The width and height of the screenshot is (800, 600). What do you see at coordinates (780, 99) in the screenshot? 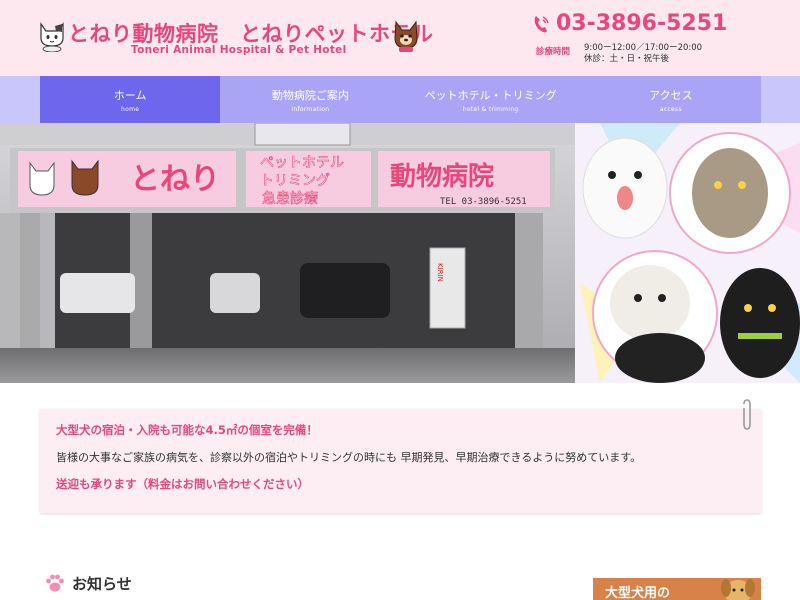
I see `nav-side-right` at bounding box center [780, 99].